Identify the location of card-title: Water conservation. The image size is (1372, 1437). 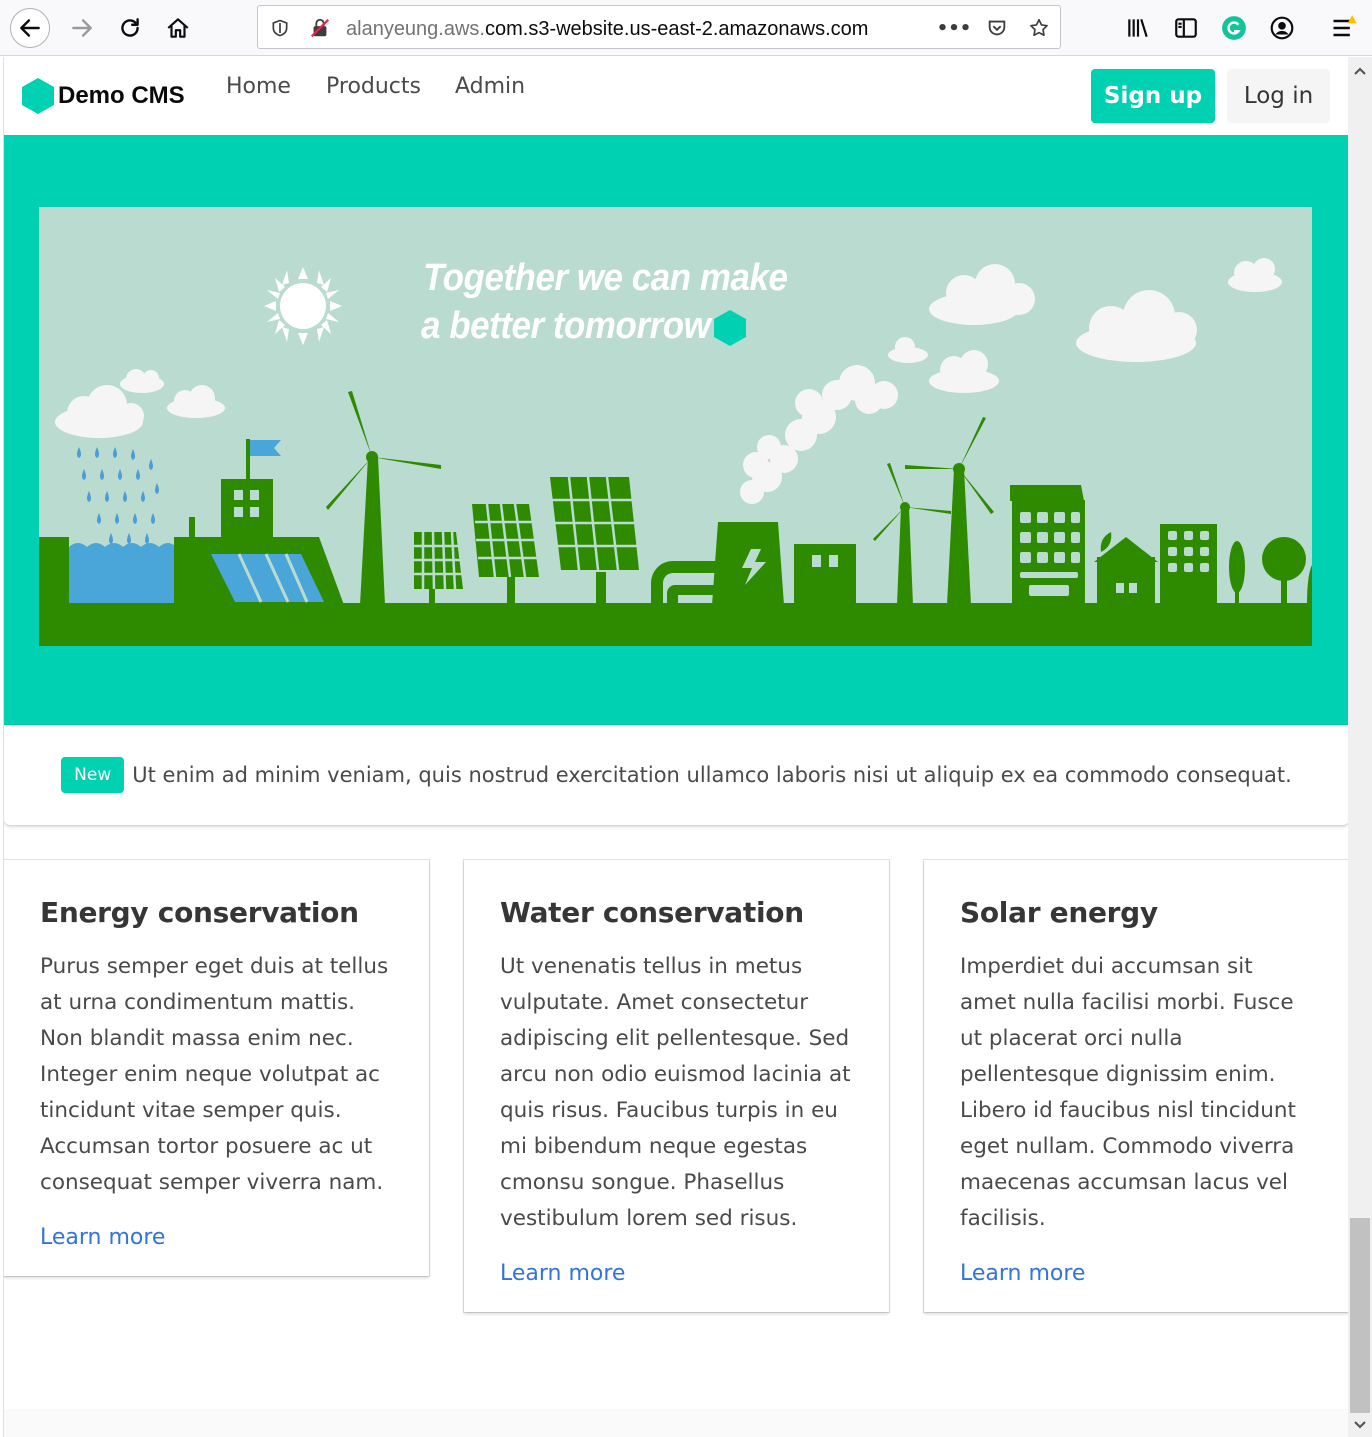
(652, 912).